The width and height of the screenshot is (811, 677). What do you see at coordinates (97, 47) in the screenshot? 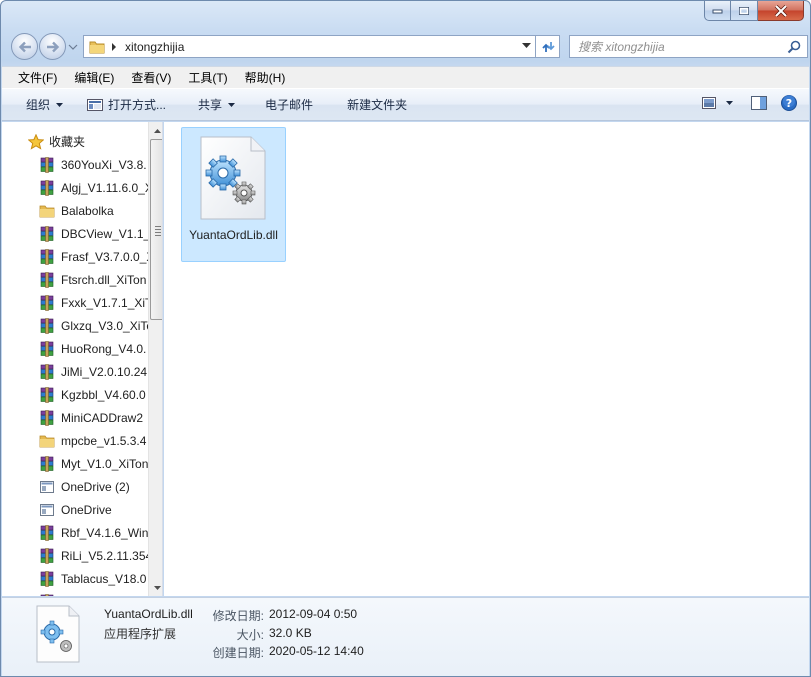
I see `folder-icon` at bounding box center [97, 47].